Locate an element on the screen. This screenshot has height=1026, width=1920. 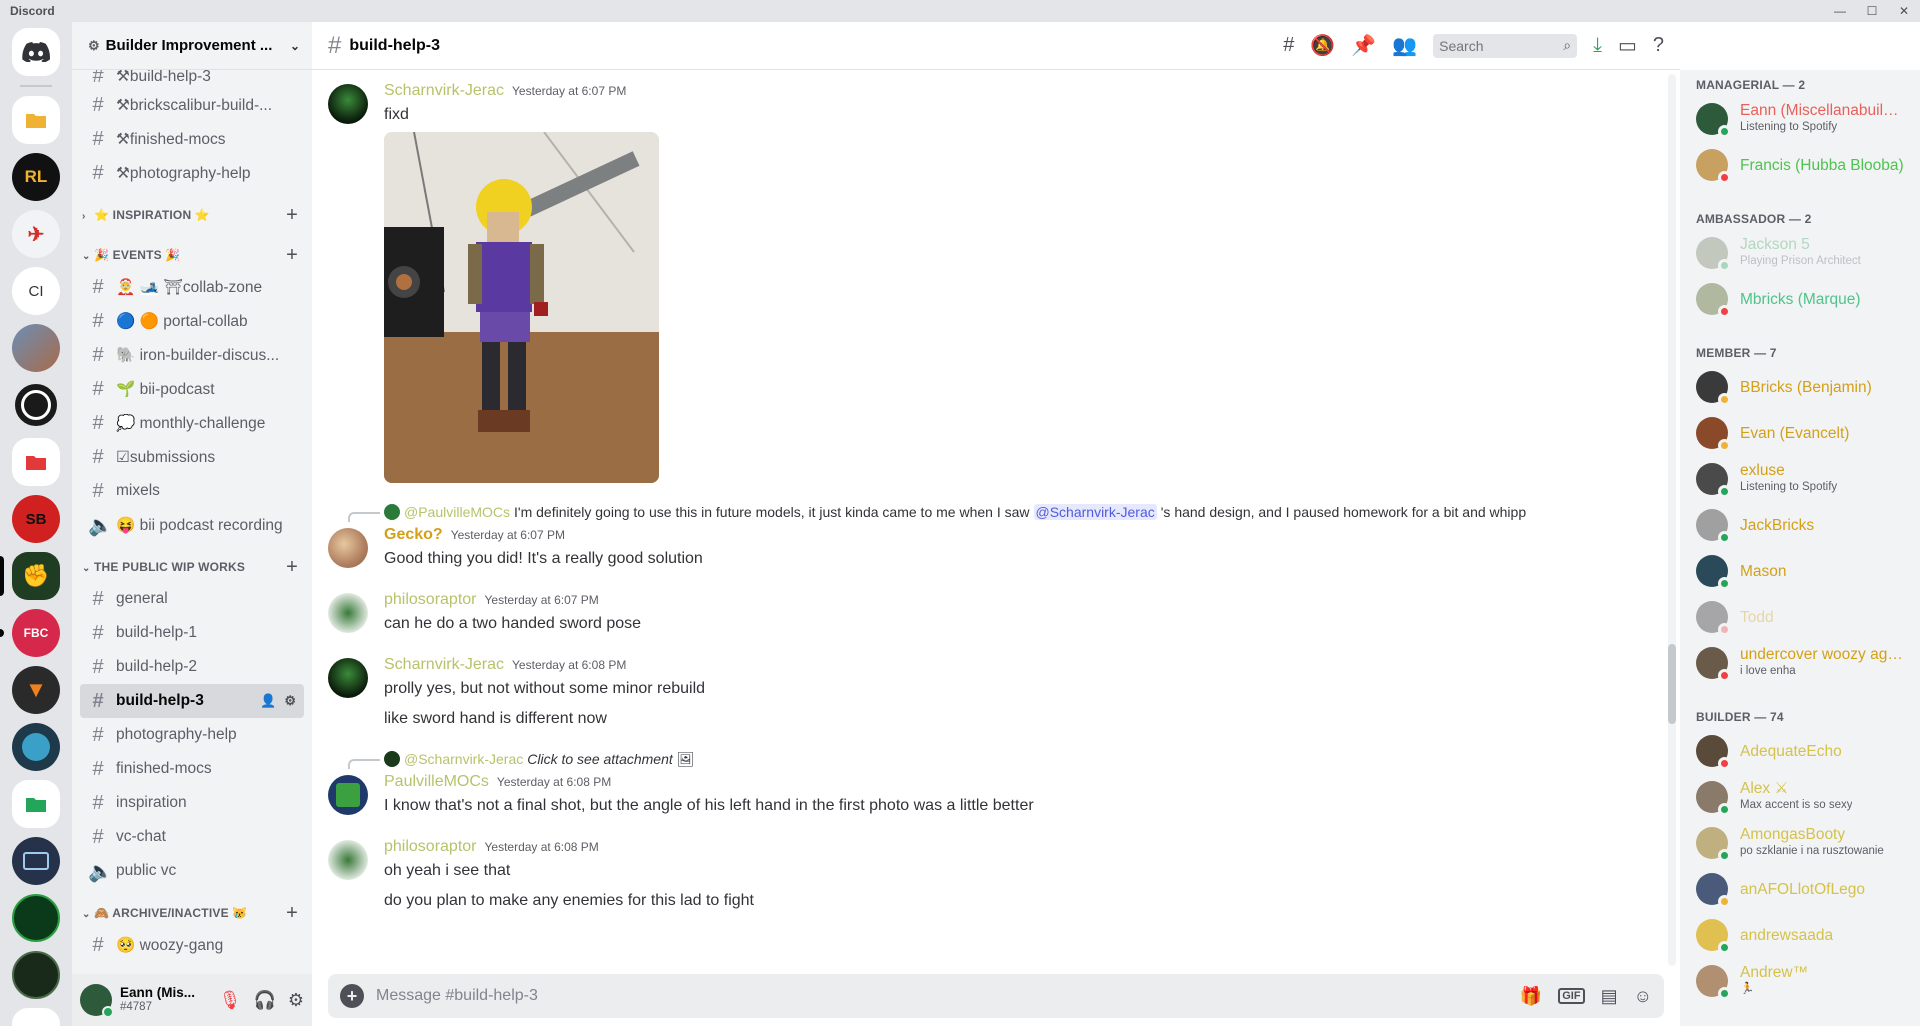
server-impulse-icon is located at coordinates (36, 405).